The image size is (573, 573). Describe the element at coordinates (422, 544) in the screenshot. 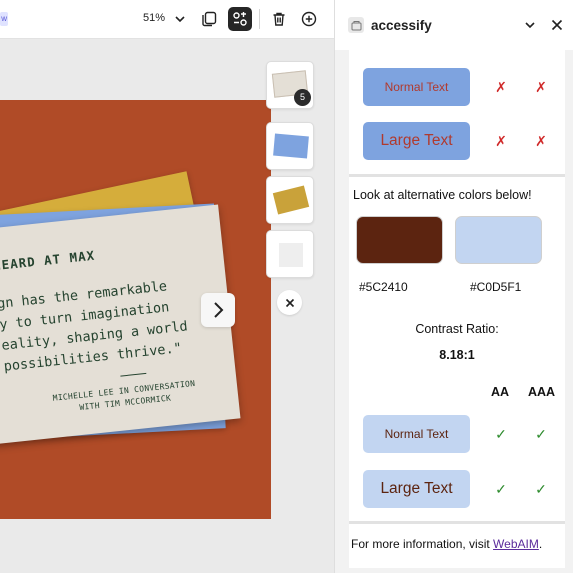

I see `footer-text: For more information, visit` at that location.